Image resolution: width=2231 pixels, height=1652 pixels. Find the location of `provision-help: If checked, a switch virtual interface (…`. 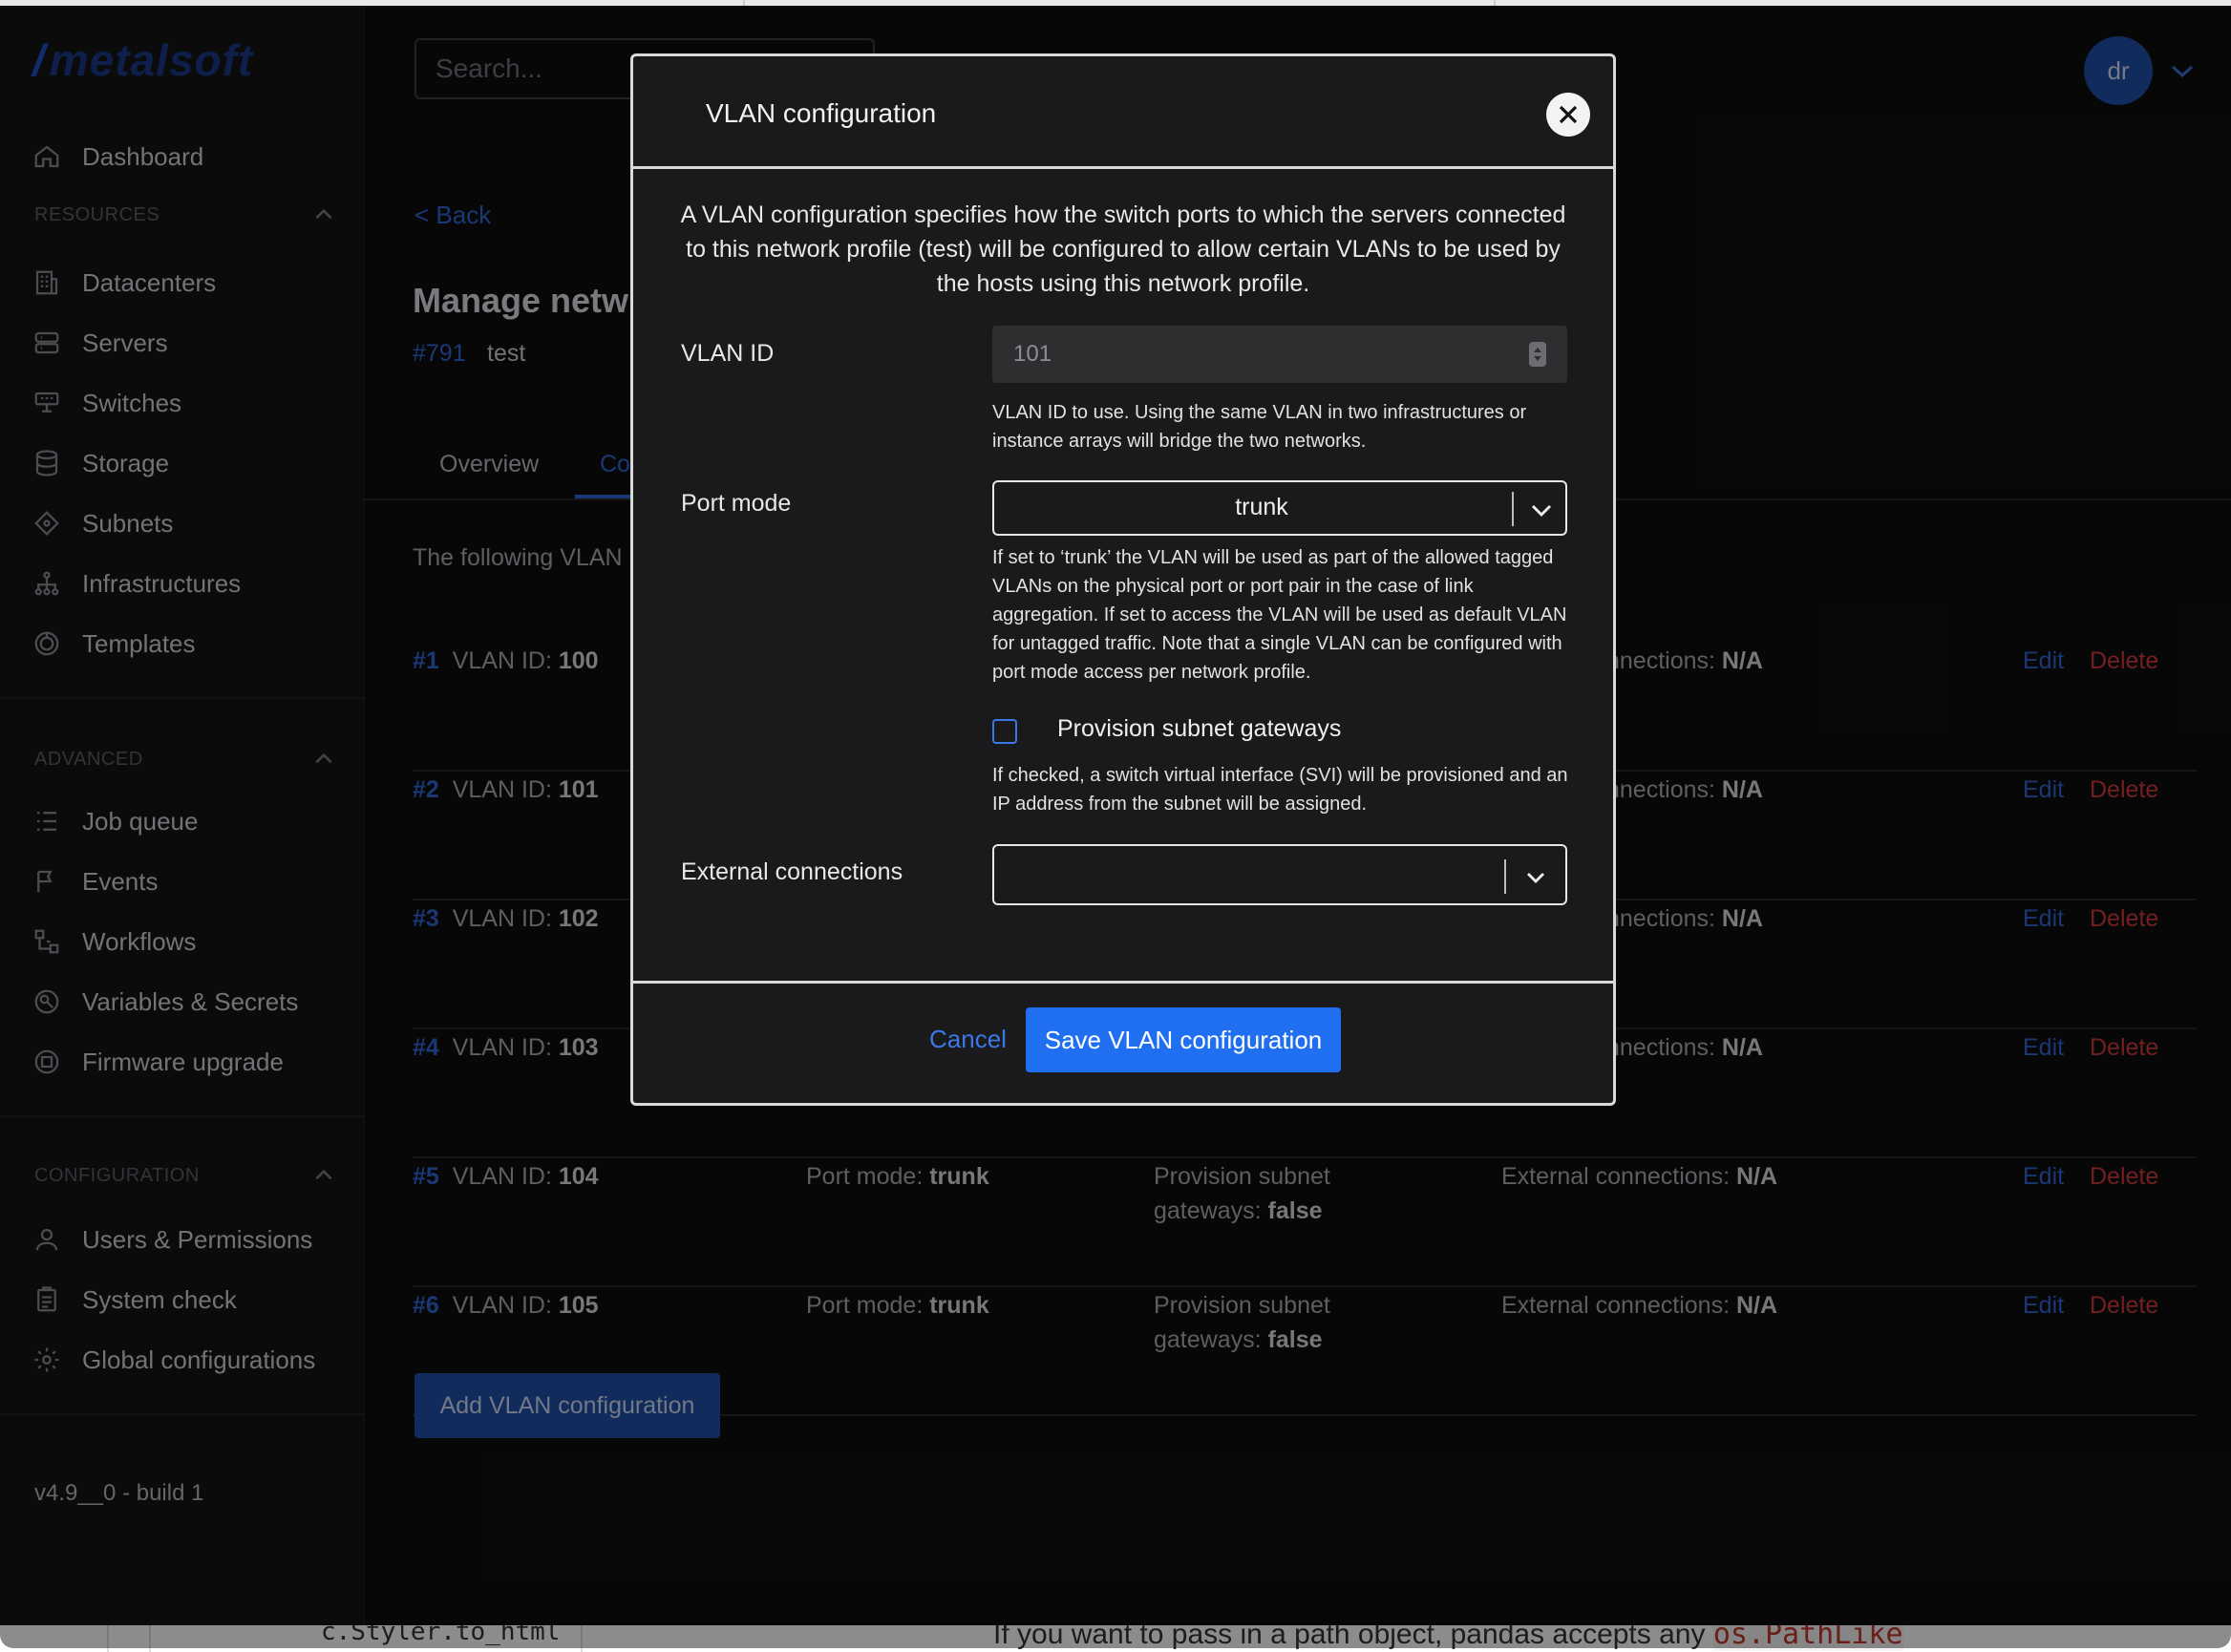

provision-help: If checked, a switch virtual interface (… is located at coordinates (1280, 790).